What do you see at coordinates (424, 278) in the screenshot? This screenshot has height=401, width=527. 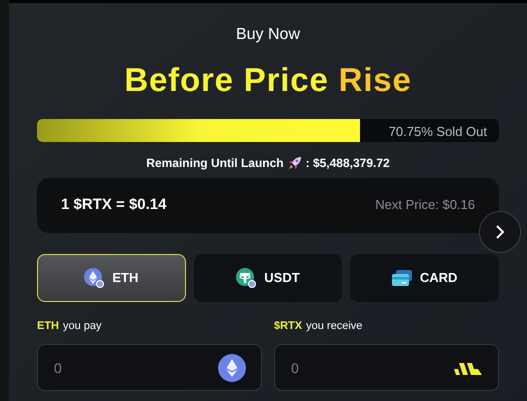 I see `payment-method-tab: CARD` at bounding box center [424, 278].